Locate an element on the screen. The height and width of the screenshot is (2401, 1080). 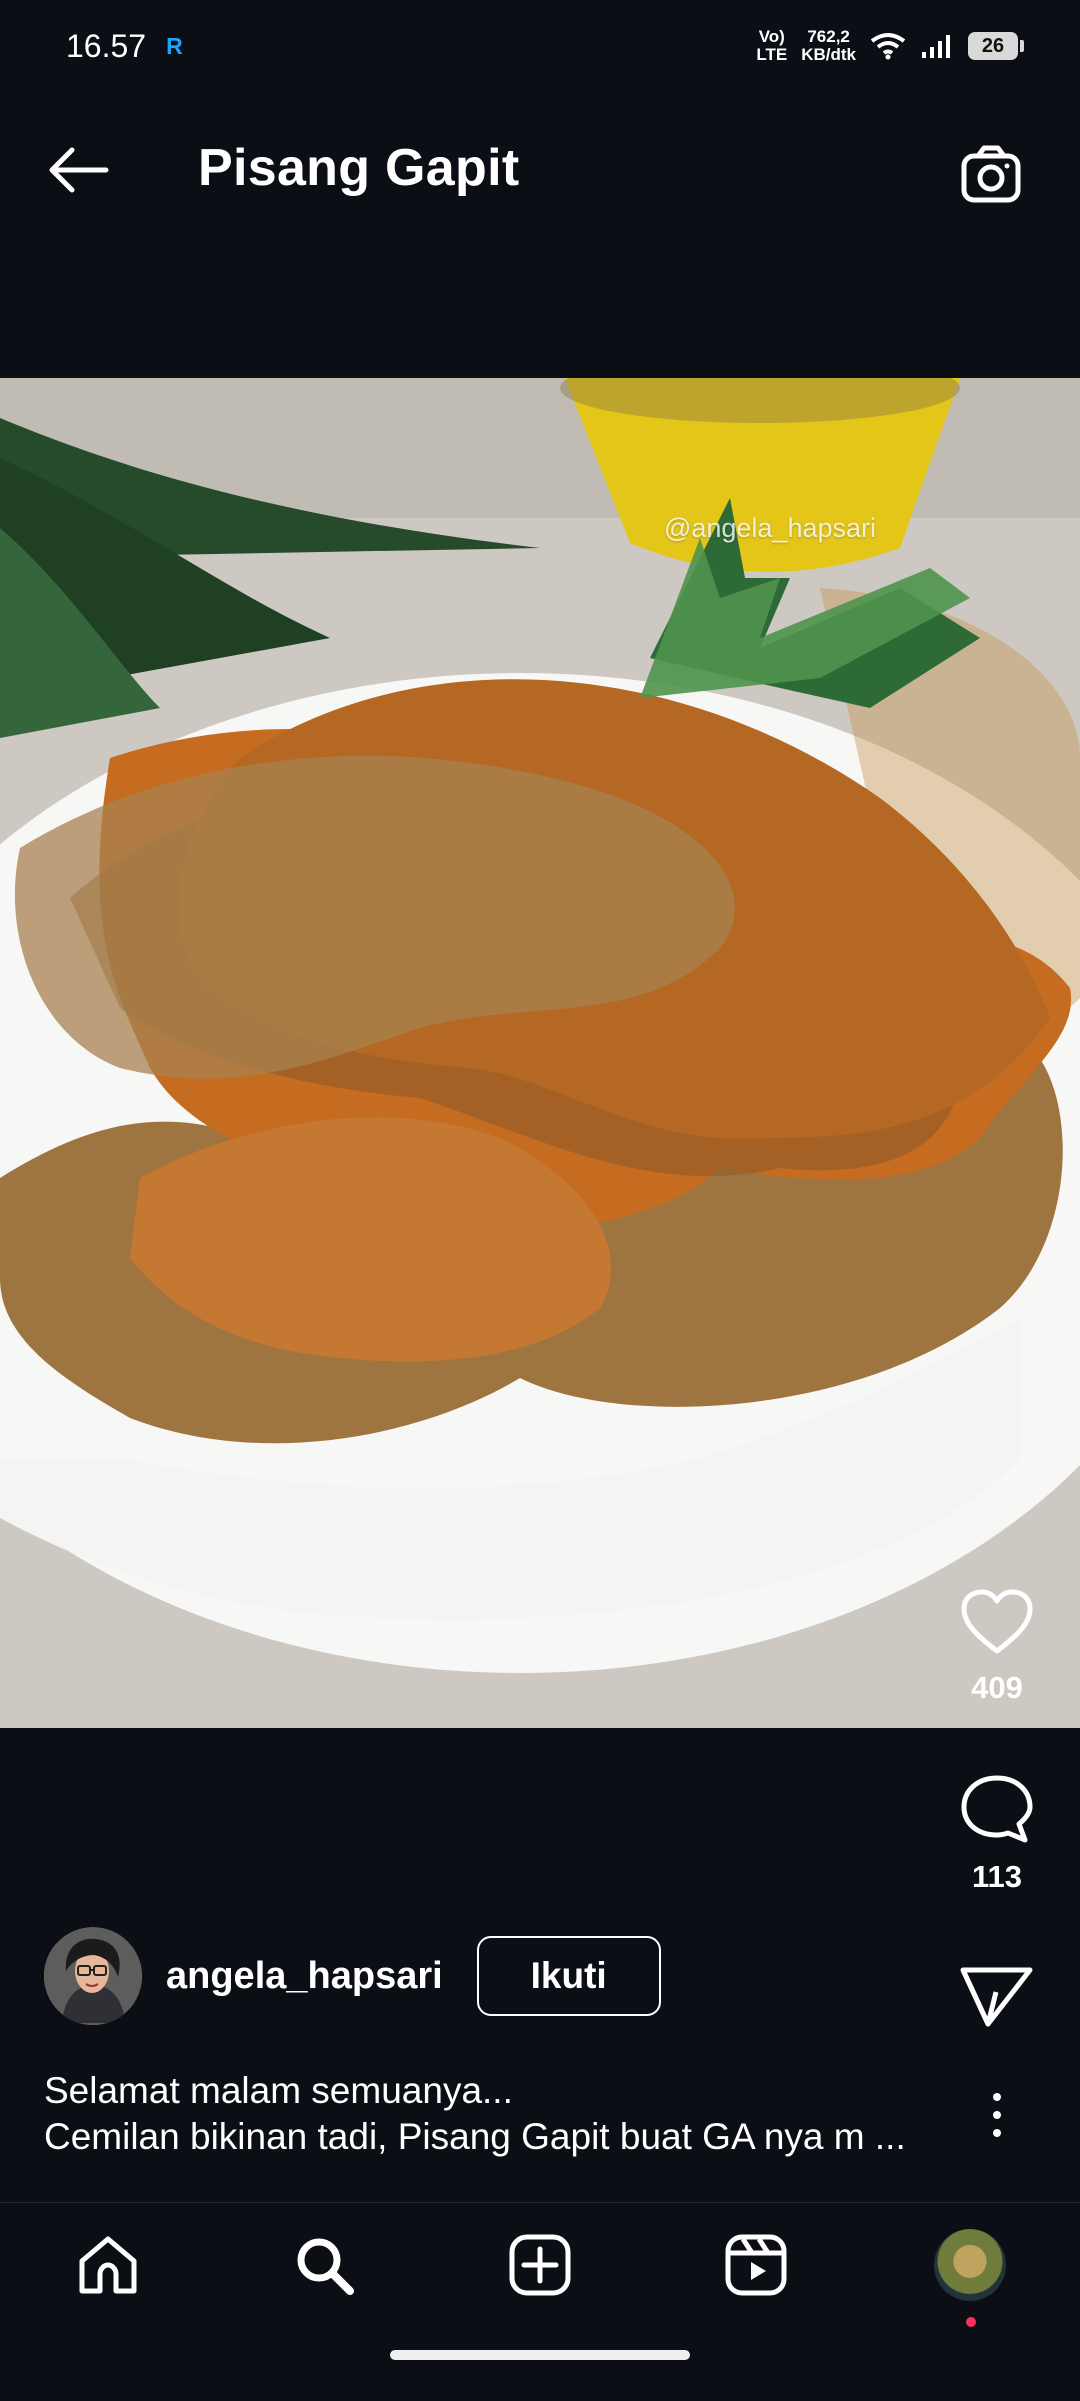
comment-action: 113 is located at coordinates (997, 1833).